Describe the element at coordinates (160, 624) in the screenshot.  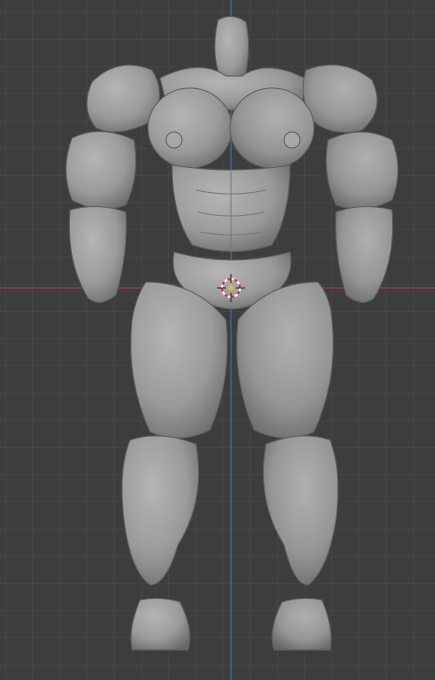
I see `left-foot-part` at that location.